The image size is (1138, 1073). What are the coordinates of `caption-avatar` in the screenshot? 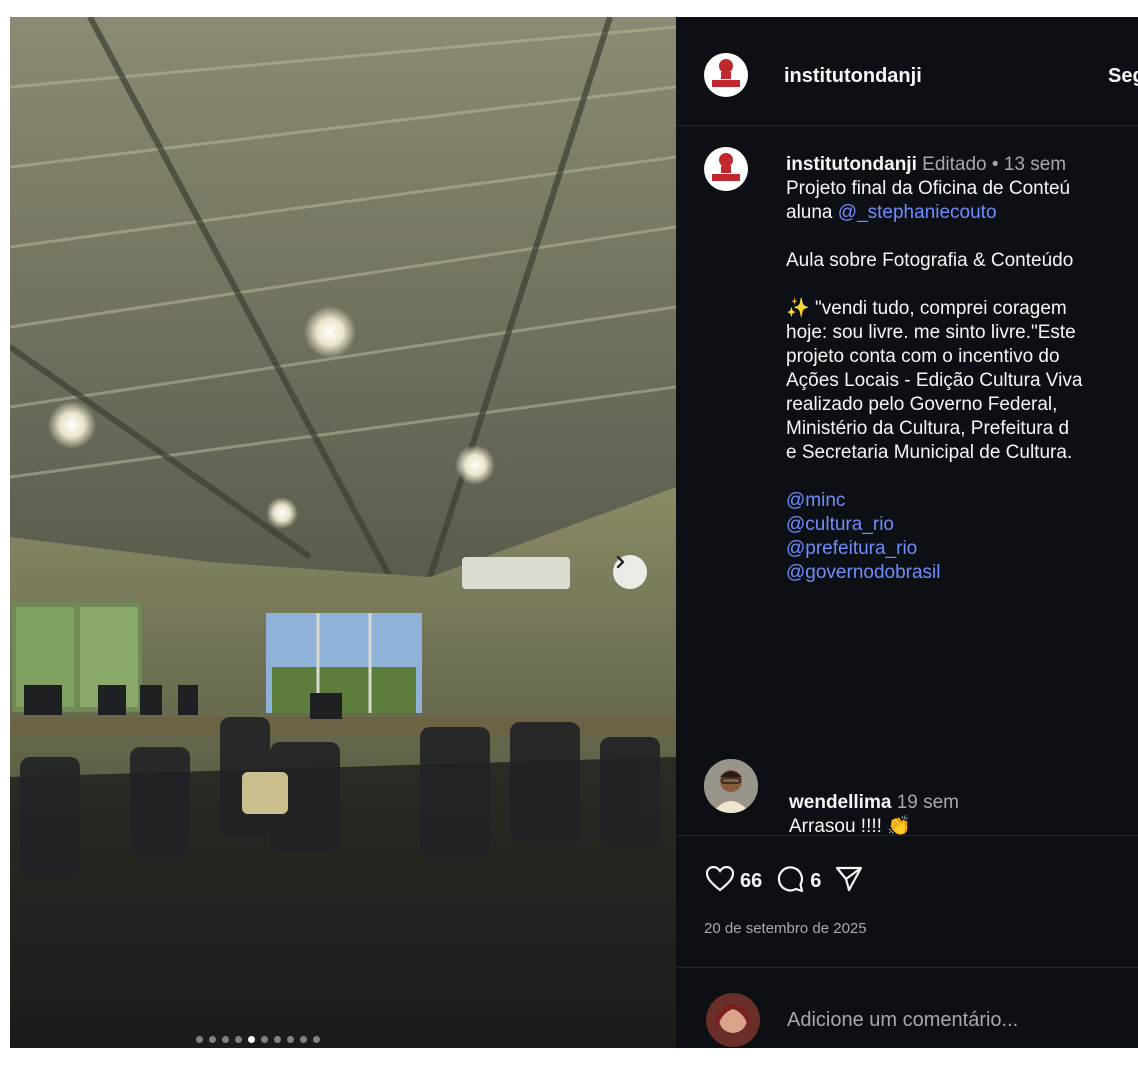 It's located at (726, 169).